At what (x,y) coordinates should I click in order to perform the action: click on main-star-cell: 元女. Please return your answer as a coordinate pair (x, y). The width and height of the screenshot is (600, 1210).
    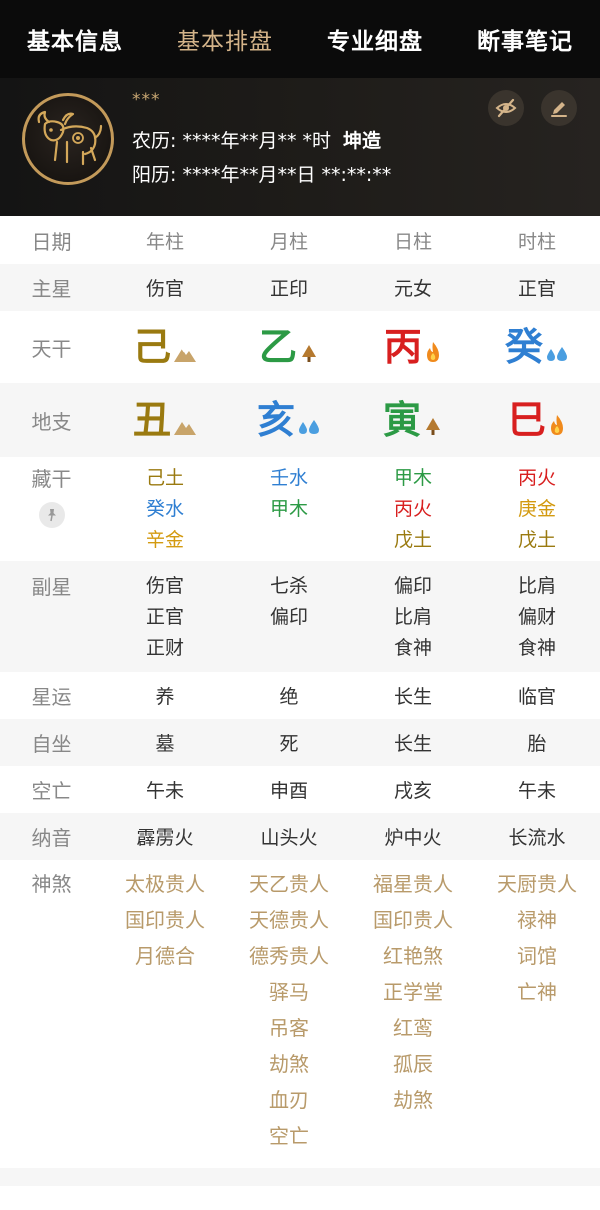
    Looking at the image, I should click on (412, 289).